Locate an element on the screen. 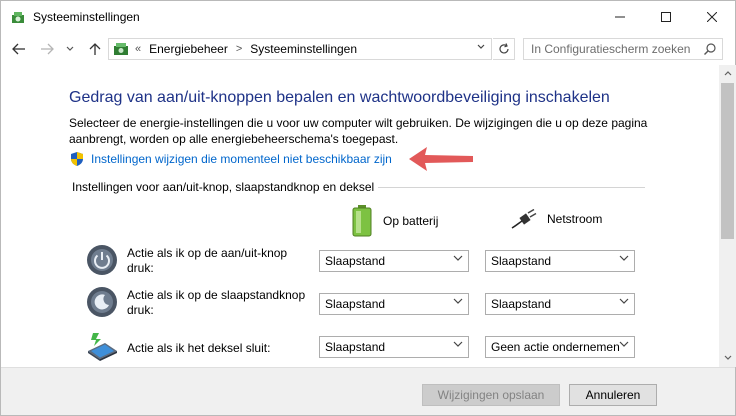 The image size is (736, 416). scroll-up-button is located at coordinates (727, 73).